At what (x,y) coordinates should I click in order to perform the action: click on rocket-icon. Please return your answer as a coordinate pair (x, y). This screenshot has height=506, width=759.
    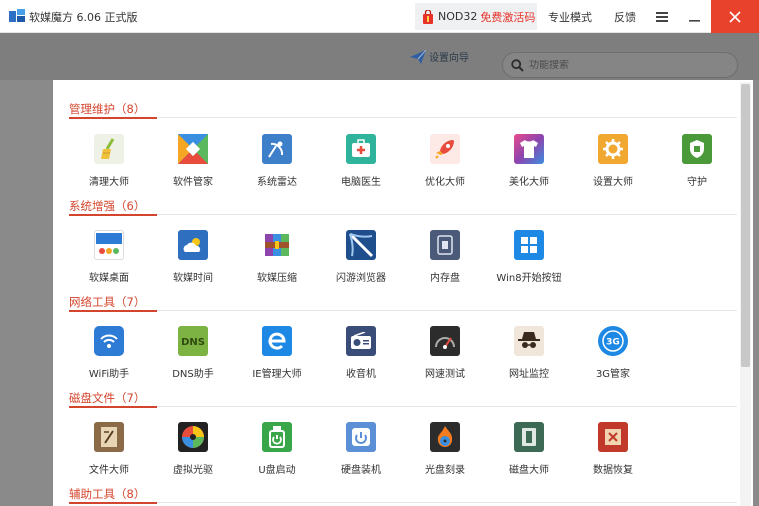
    Looking at the image, I should click on (445, 149).